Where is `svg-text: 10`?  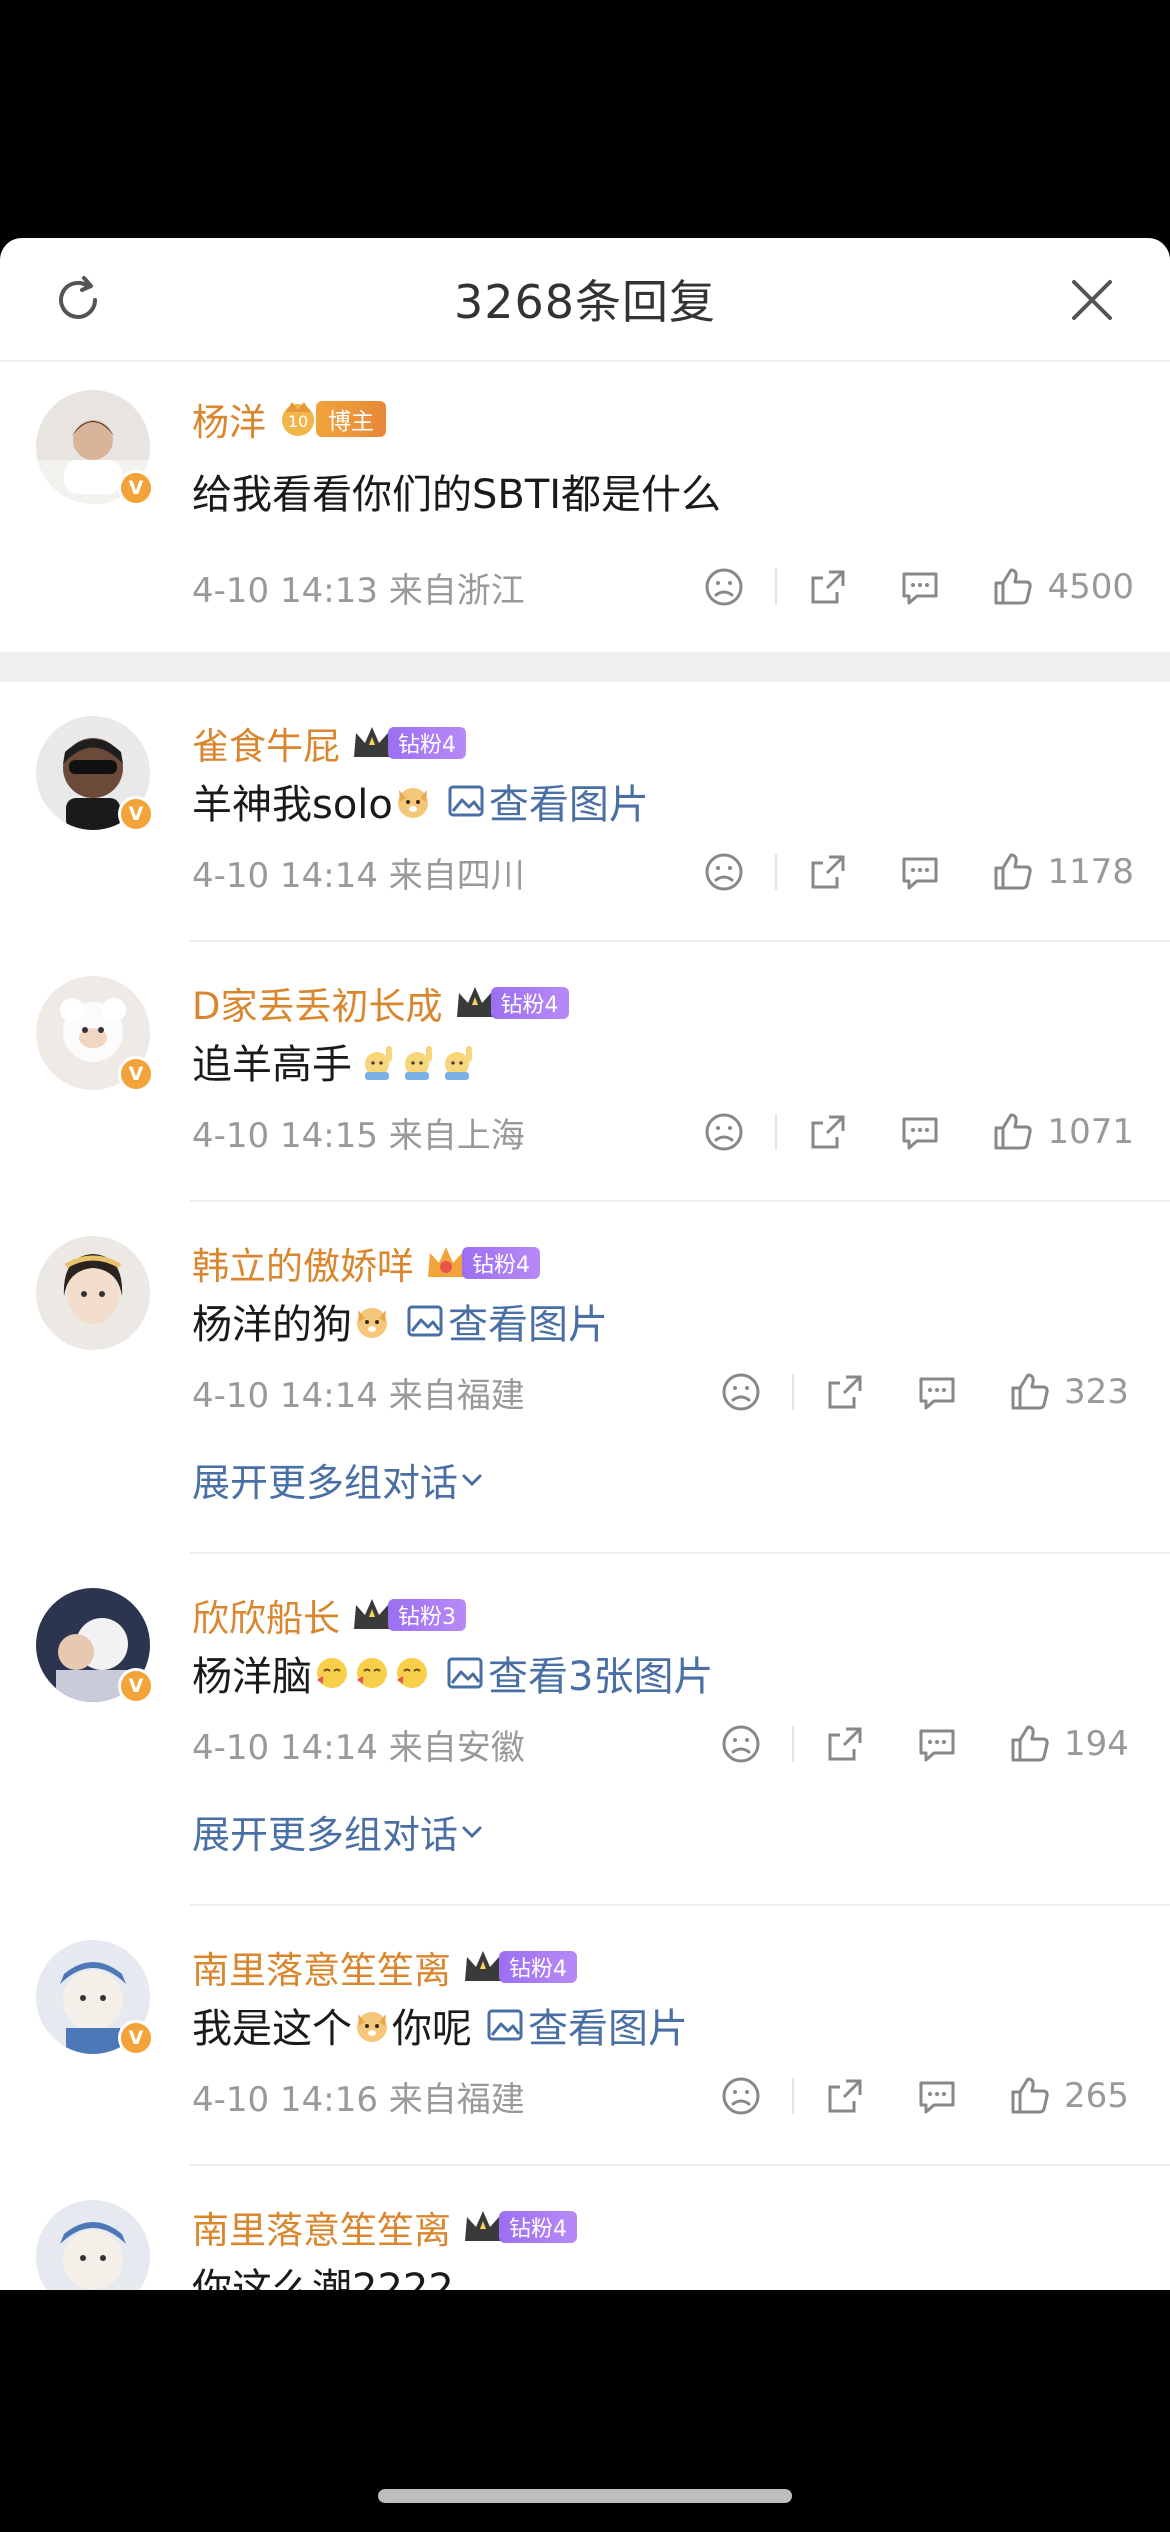
svg-text: 10 is located at coordinates (298, 421).